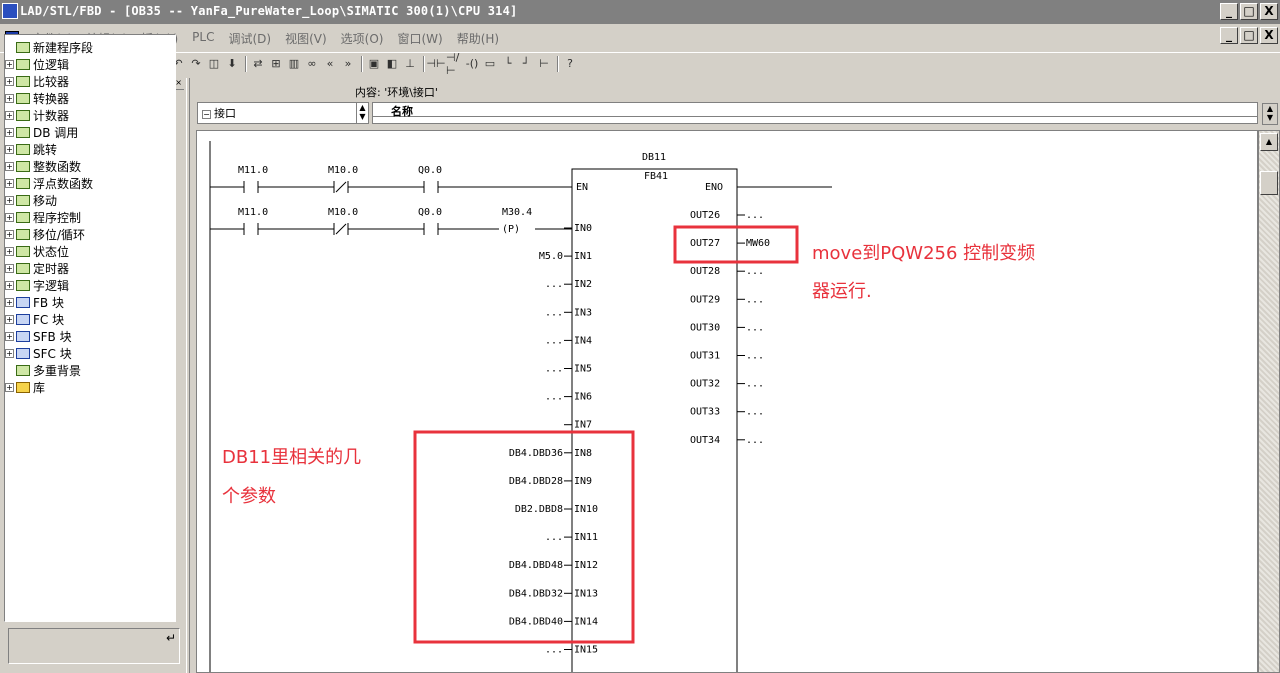 This screenshot has height=673, width=1280. What do you see at coordinates (392, 64) in the screenshot?
I see `split-icon: ◧` at bounding box center [392, 64].